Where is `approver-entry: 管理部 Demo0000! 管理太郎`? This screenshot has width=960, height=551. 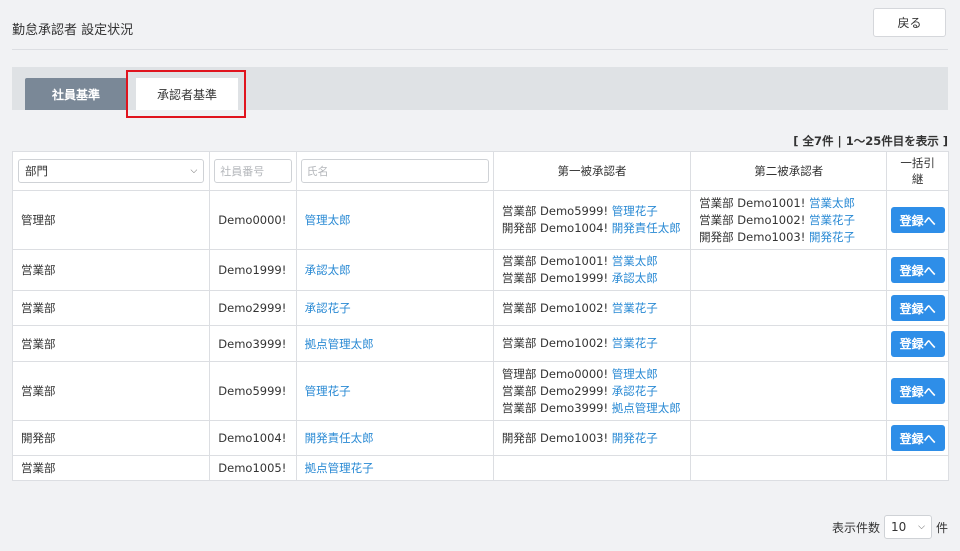
approver-entry: 管理部 Demo0000! 管理太郎 is located at coordinates (592, 374).